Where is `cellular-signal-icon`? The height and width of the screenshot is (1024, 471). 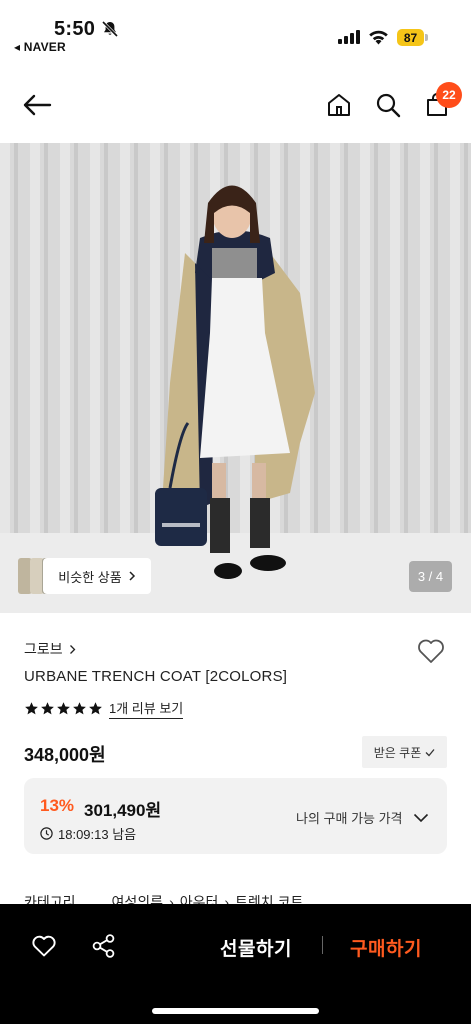 cellular-signal-icon is located at coordinates (349, 37).